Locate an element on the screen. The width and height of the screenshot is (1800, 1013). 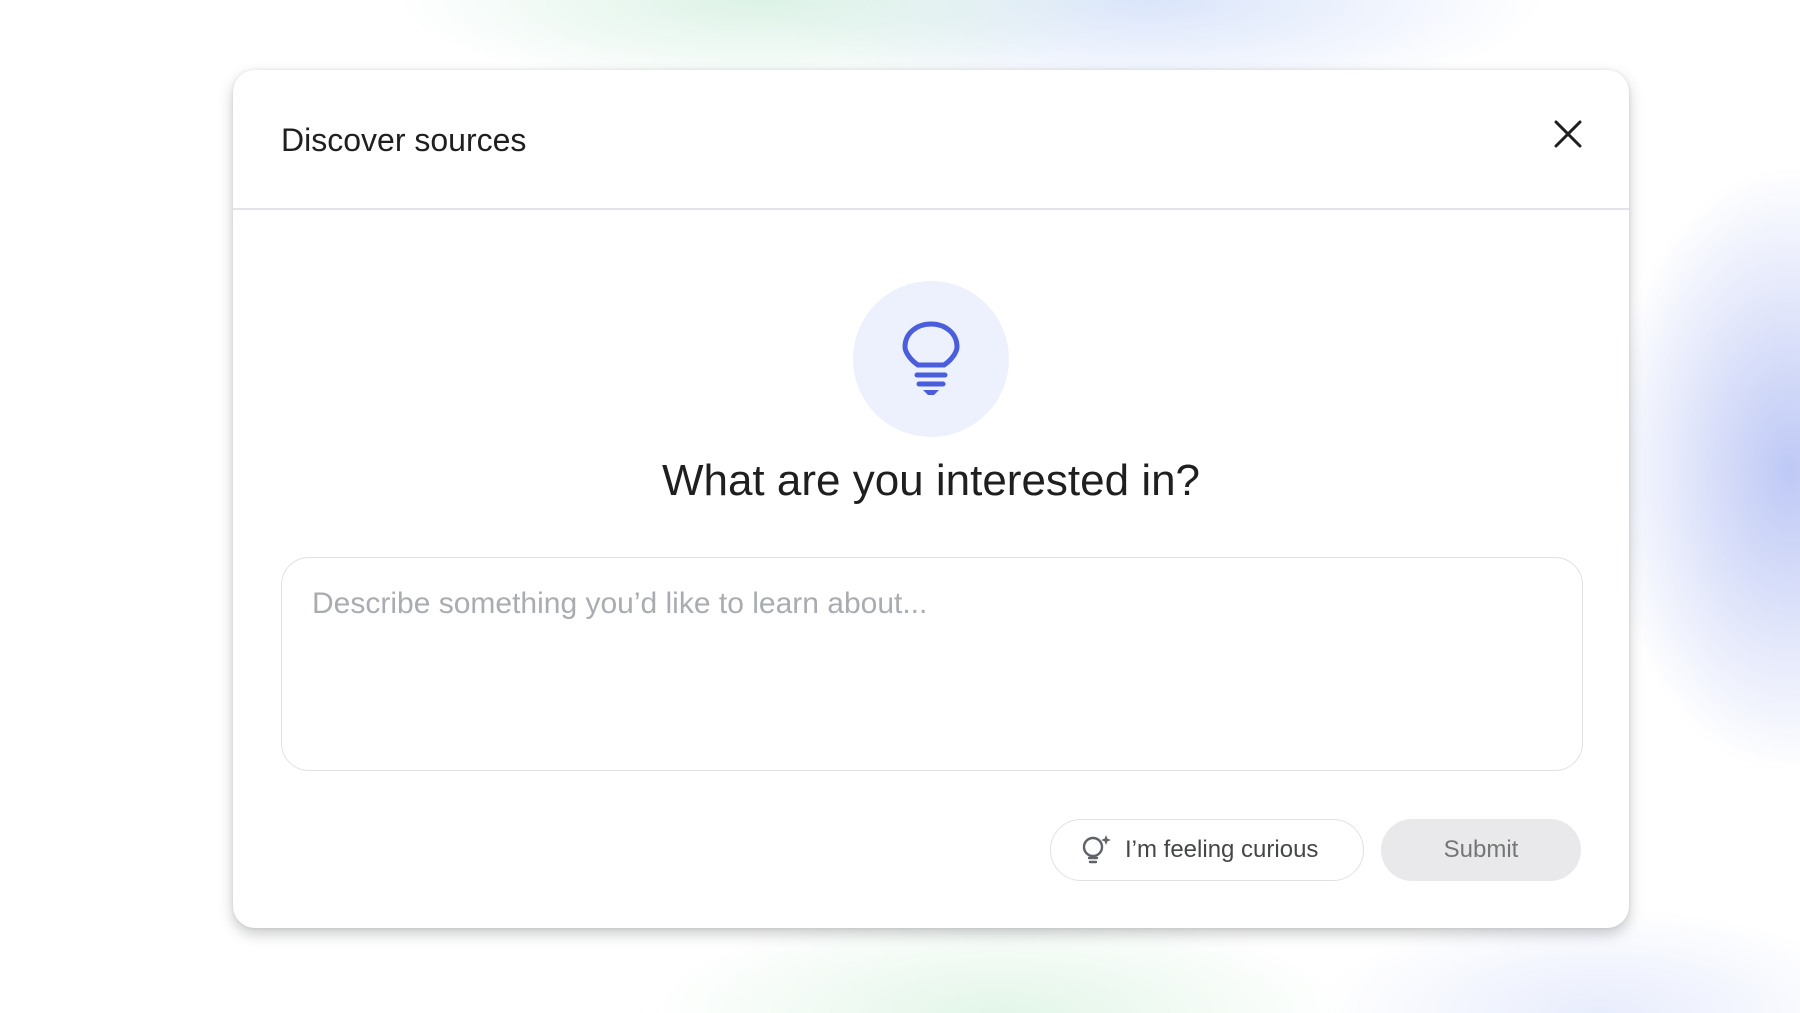
lightbulb-icon is located at coordinates (931, 358).